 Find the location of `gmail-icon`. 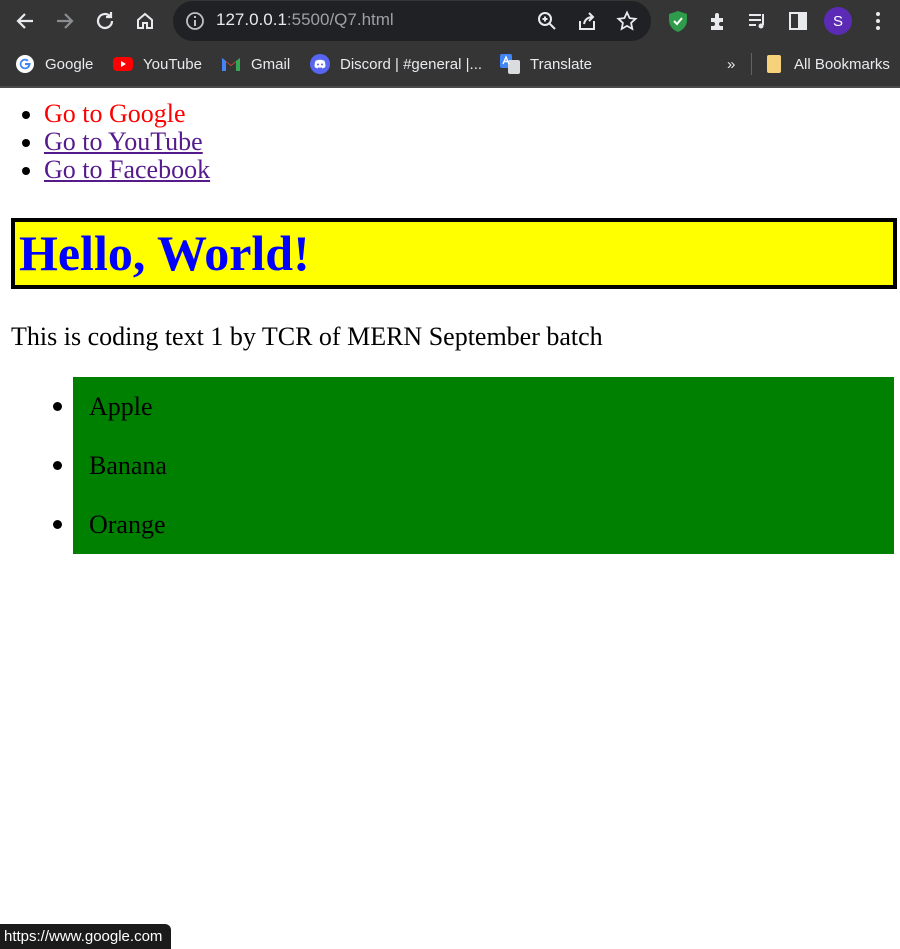

gmail-icon is located at coordinates (231, 64).